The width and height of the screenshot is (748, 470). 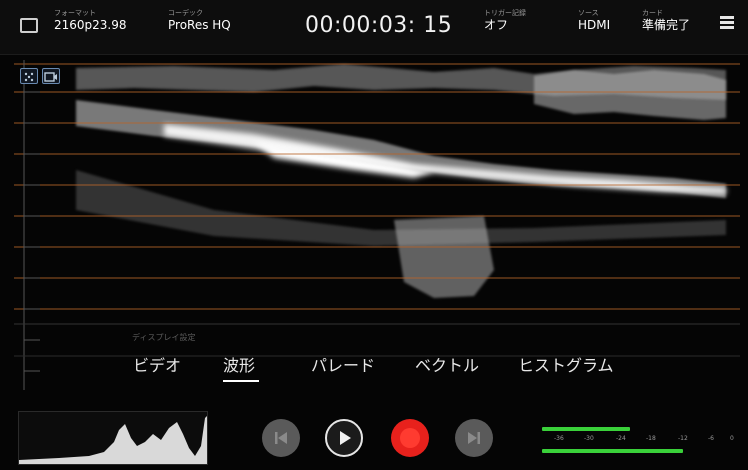 What do you see at coordinates (666, 25) in the screenshot?
I see `card-value: 準備完了` at bounding box center [666, 25].